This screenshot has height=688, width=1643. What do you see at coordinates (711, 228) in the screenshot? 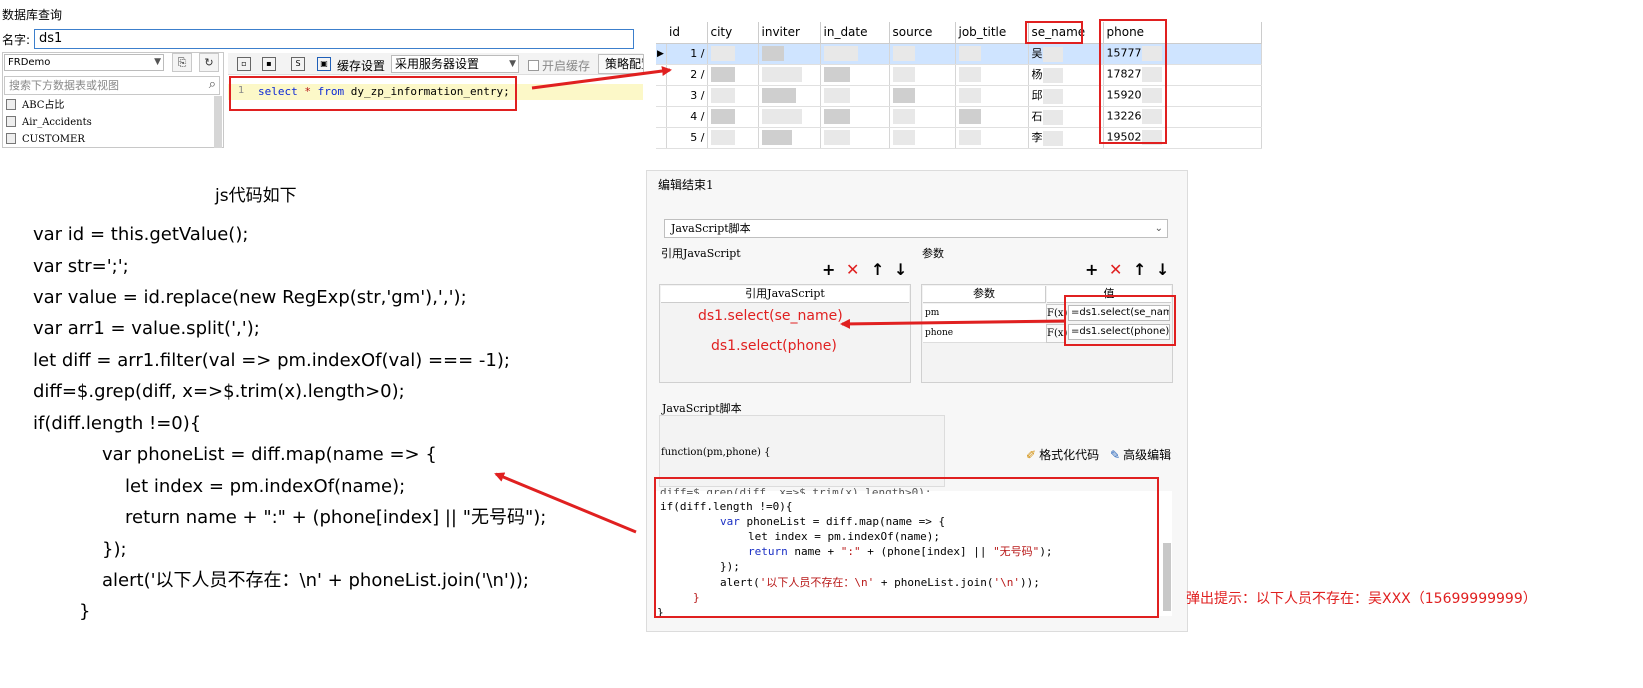
I see `script-type-value: JavaScript脚本` at bounding box center [711, 228].